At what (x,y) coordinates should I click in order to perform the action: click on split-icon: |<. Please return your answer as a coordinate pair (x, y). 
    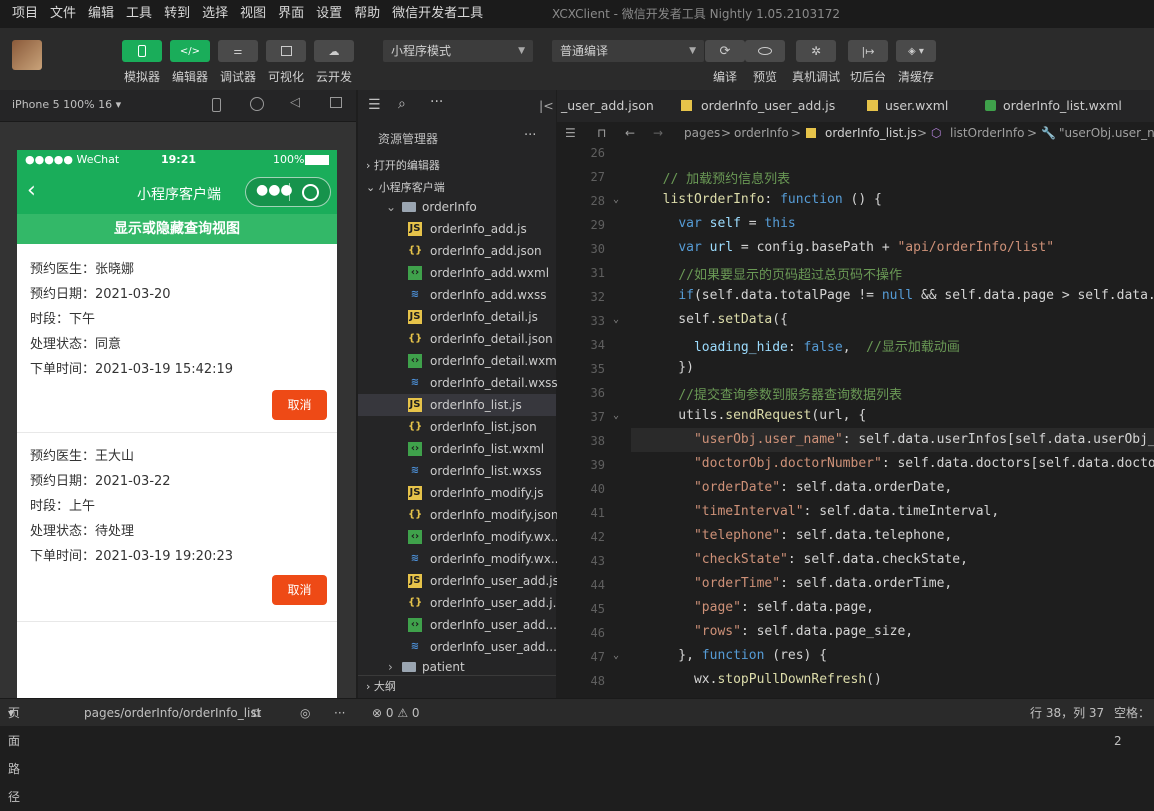
    Looking at the image, I should click on (546, 106).